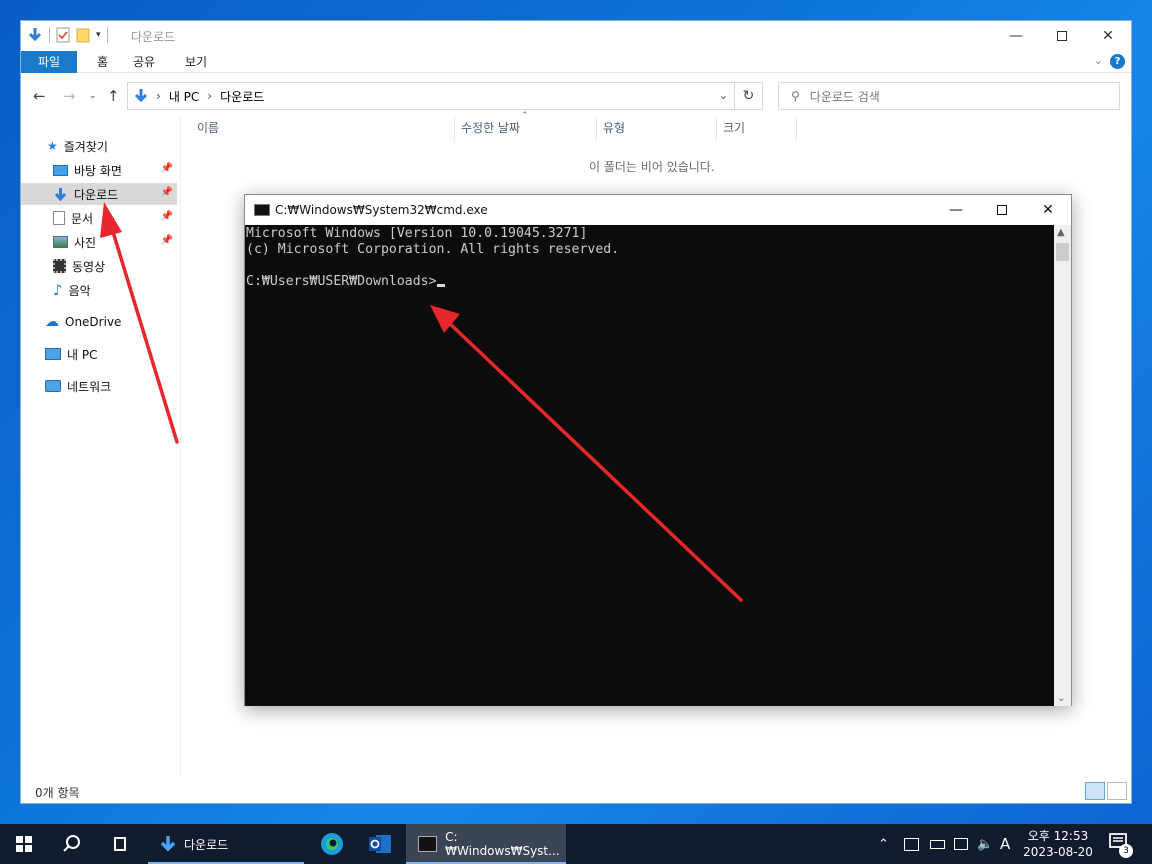 This screenshot has width=1152, height=864. What do you see at coordinates (844, 96) in the screenshot?
I see `search-placeholder: 다운로드 검색` at bounding box center [844, 96].